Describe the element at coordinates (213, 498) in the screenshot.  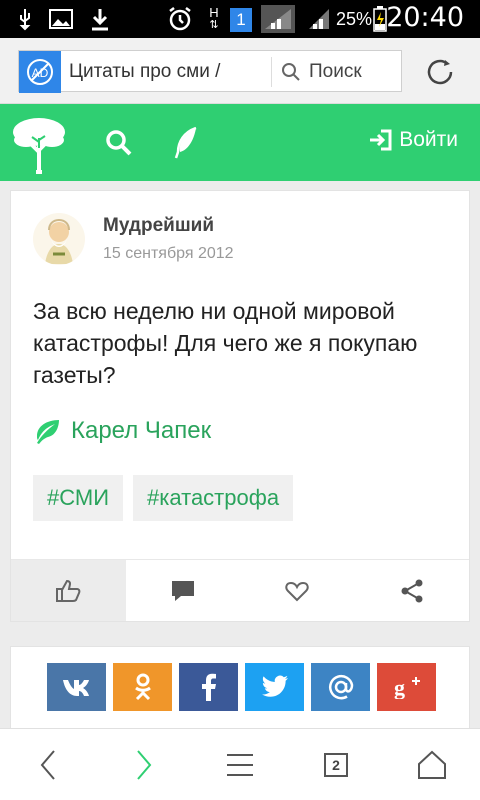
I see `tag-catastrophe: #катастрофа` at that location.